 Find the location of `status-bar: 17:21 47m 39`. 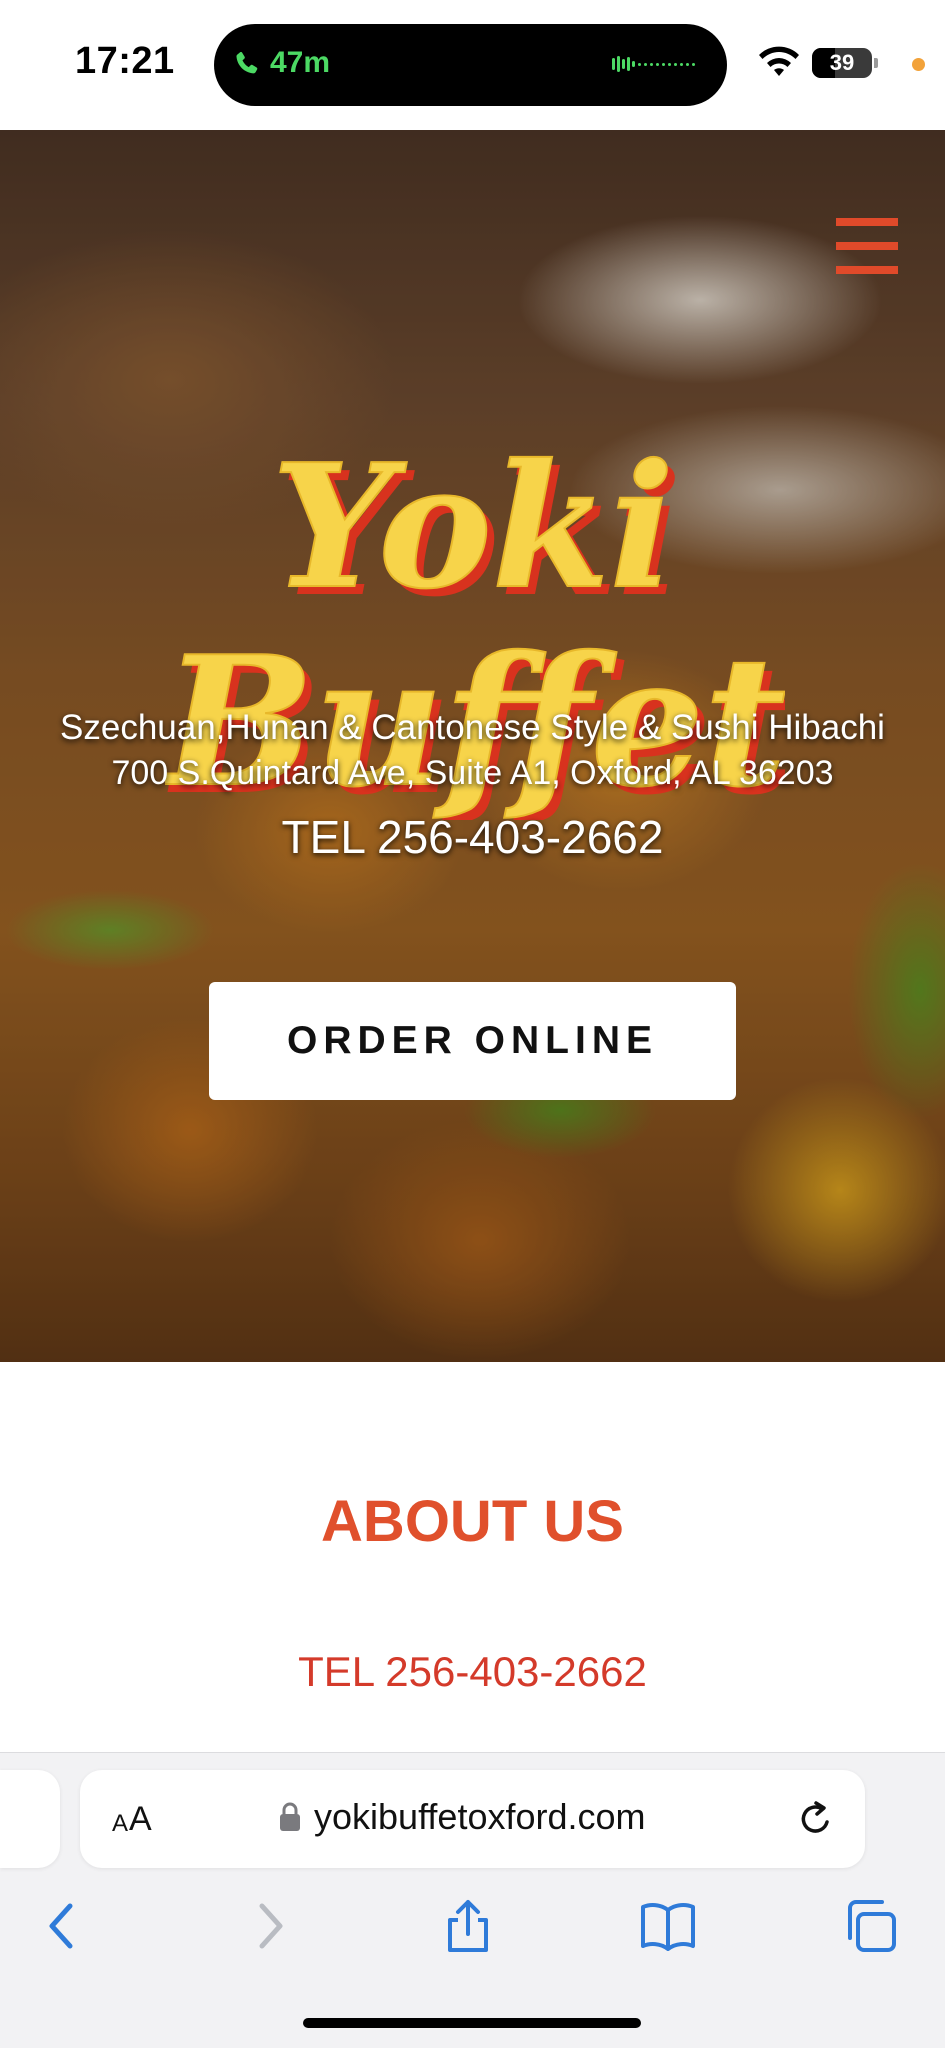

status-bar: 17:21 47m 39 is located at coordinates (472, 65).